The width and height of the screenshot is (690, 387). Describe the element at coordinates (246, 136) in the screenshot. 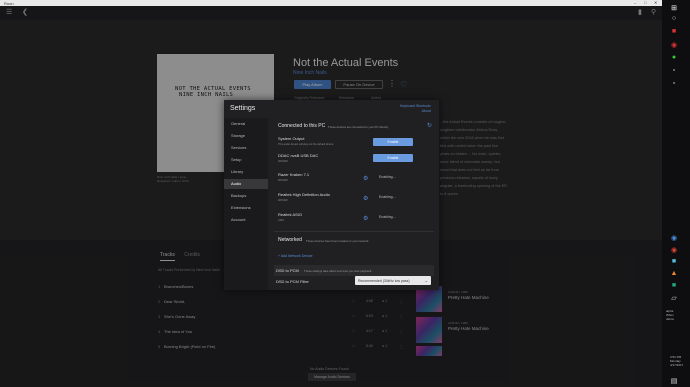

I see `settings-nav-storage: Storage` at that location.